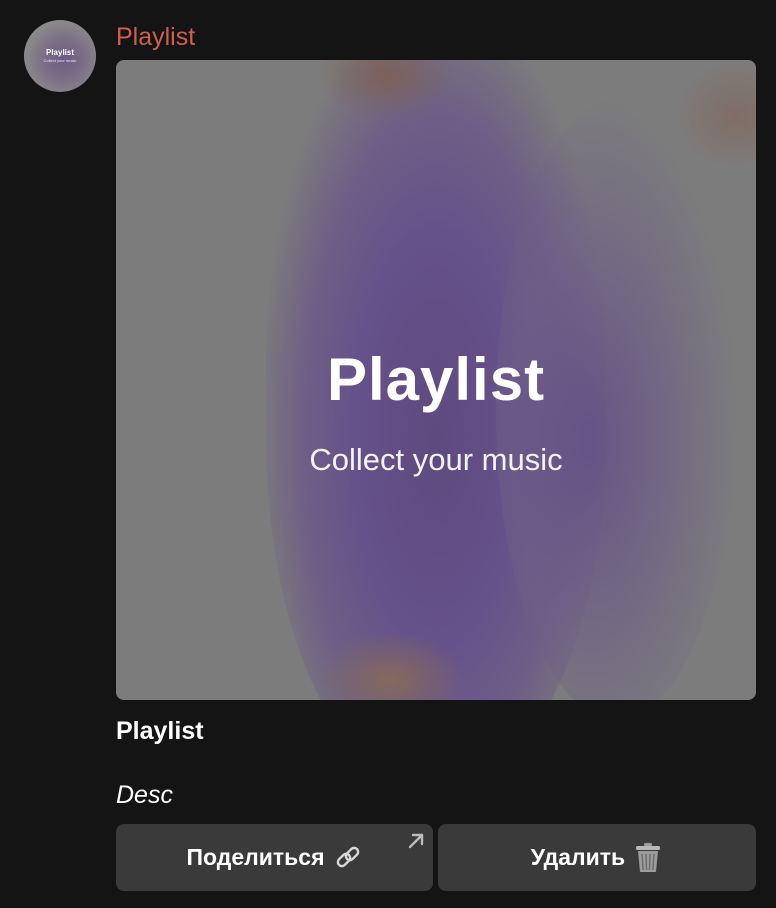 The image size is (776, 908). Describe the element at coordinates (648, 858) in the screenshot. I see `trash-icon` at that location.